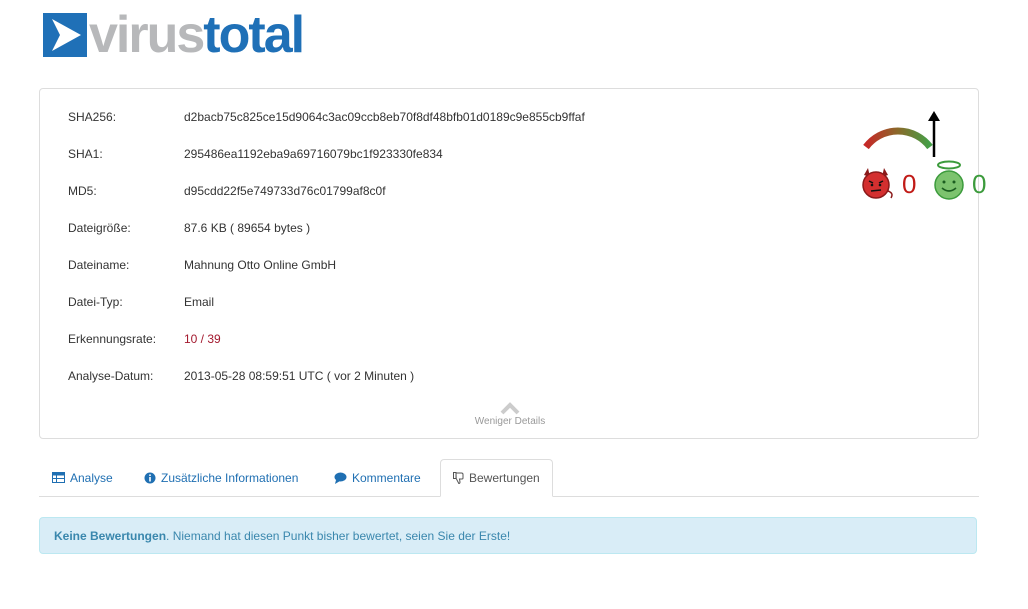 The height and width of the screenshot is (609, 1028). I want to click on angel-icon, so click(949, 180).